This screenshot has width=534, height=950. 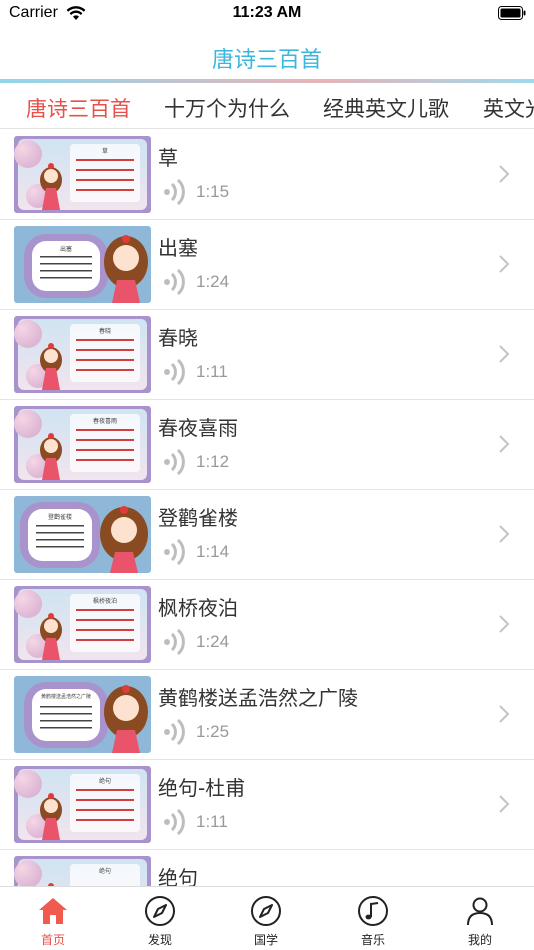 I want to click on thumb-caption: 出塞, so click(x=66, y=249).